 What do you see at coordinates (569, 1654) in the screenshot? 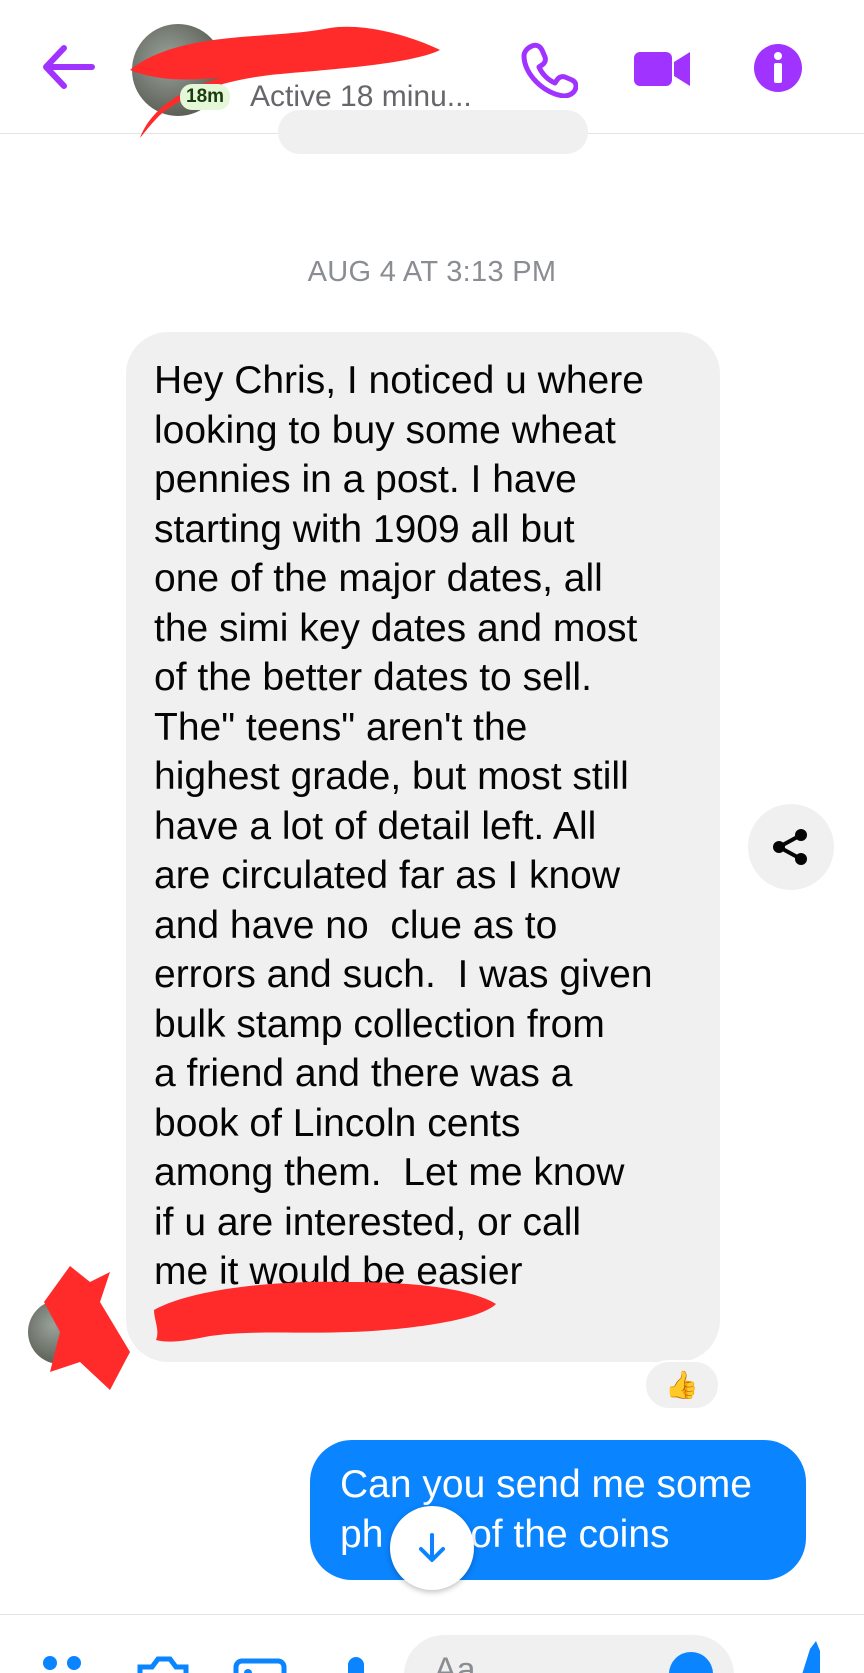
I see `message-input: Aa` at bounding box center [569, 1654].